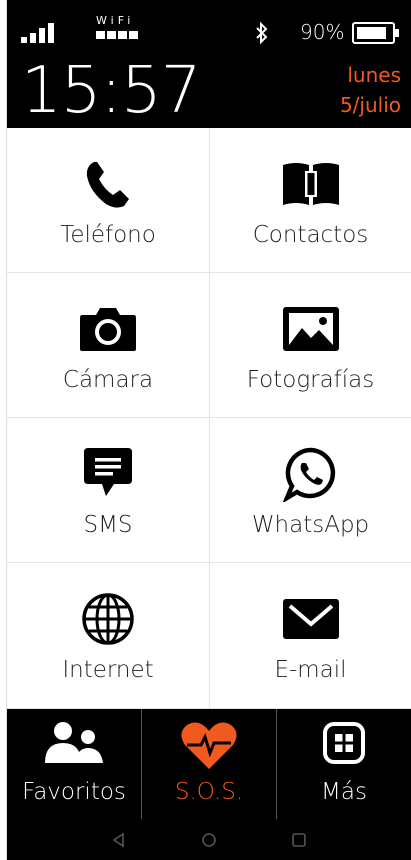  What do you see at coordinates (108, 380) in the screenshot?
I see `app-label: Cámara` at bounding box center [108, 380].